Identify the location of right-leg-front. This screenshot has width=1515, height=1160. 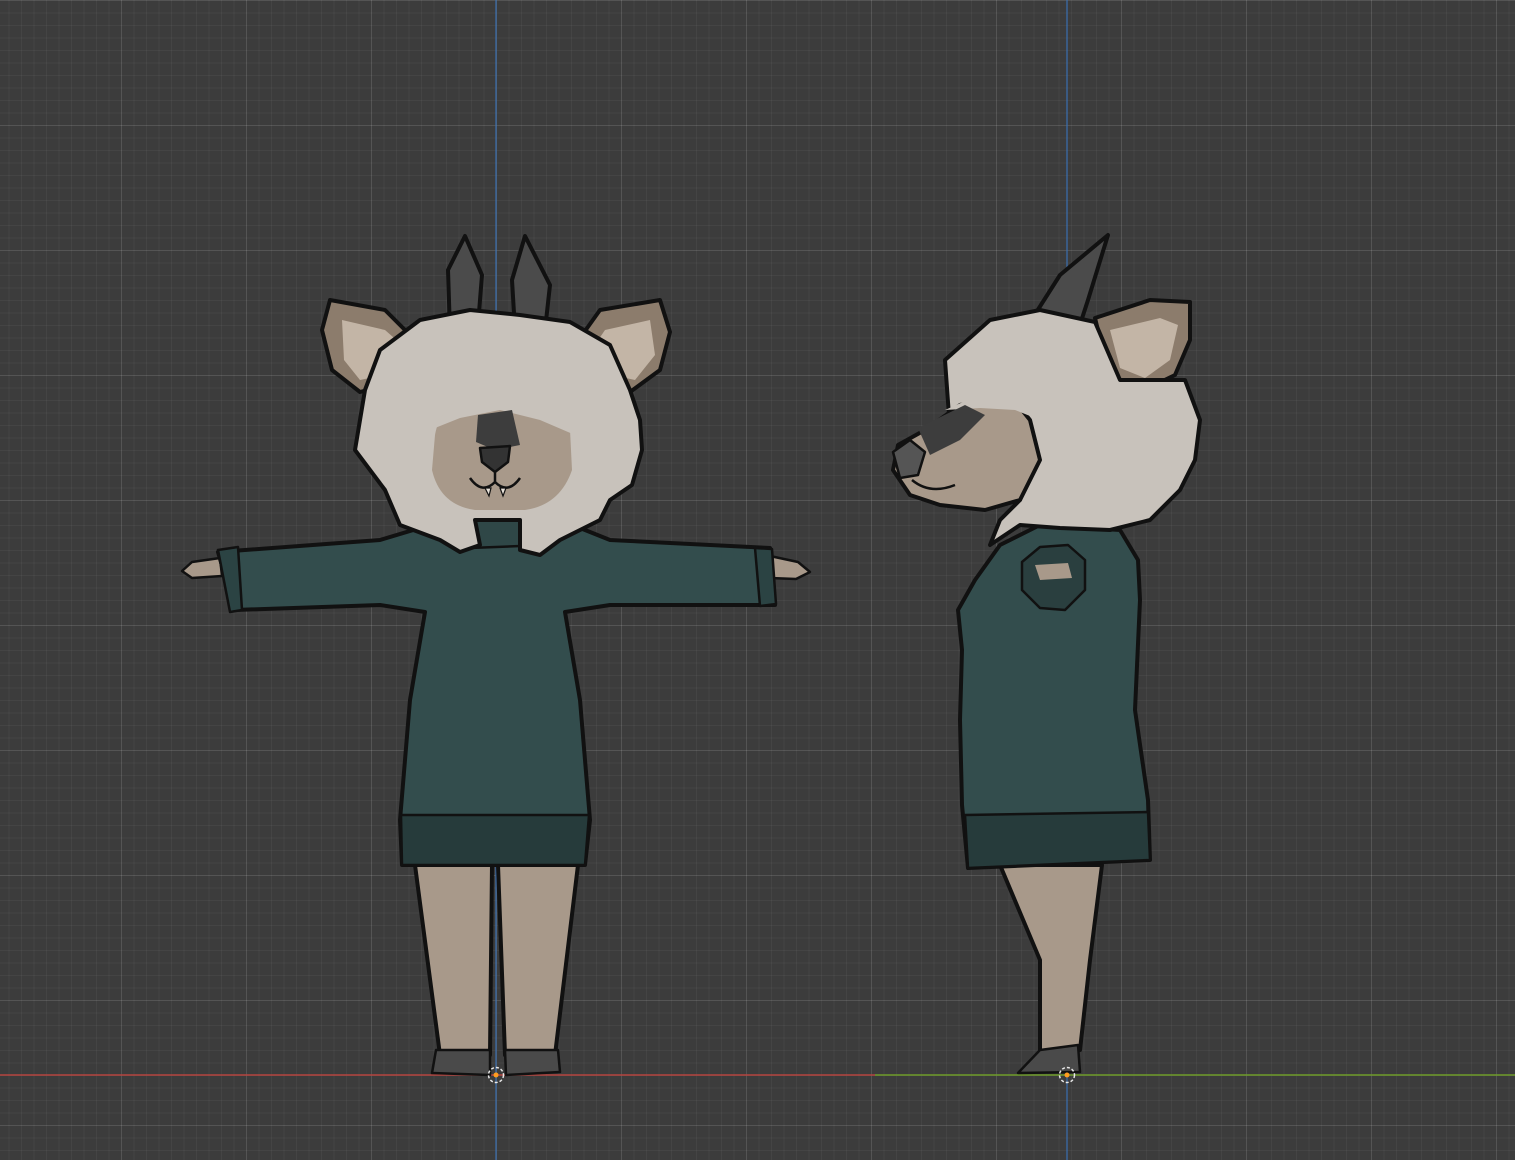
(538, 960).